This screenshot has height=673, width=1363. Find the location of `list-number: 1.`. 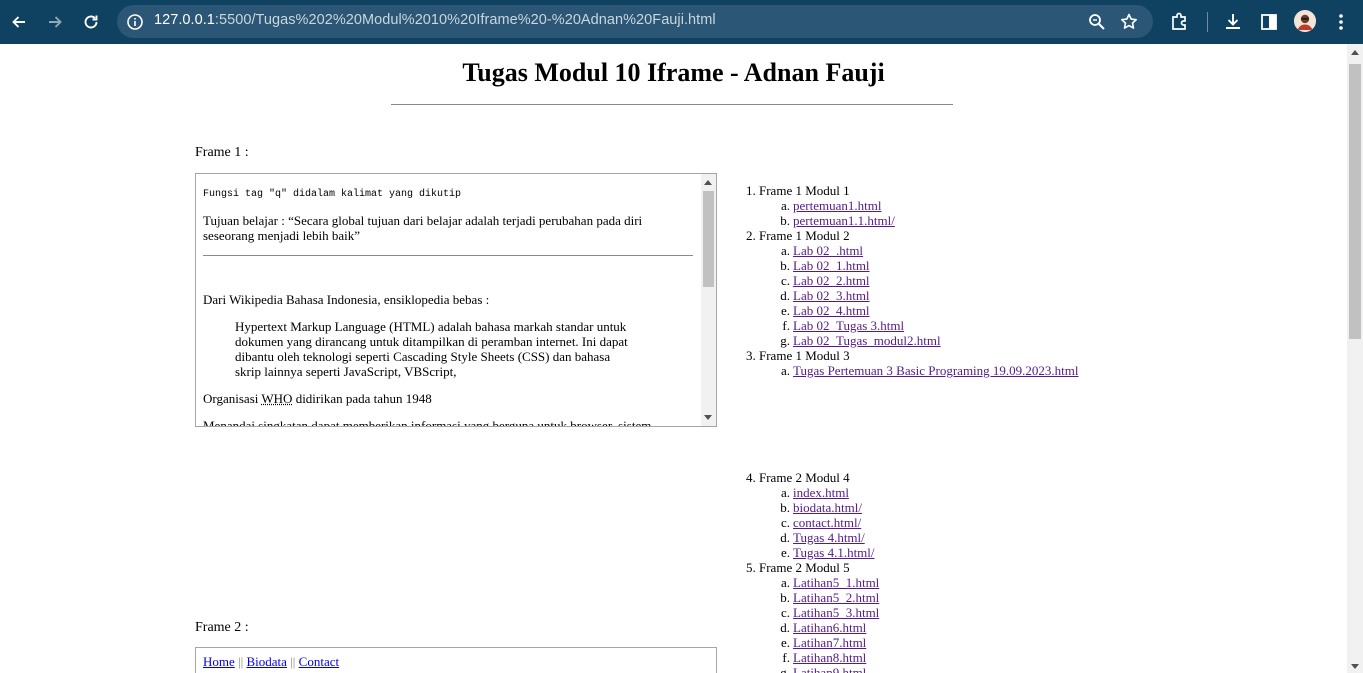

list-number: 1. is located at coordinates (751, 190).